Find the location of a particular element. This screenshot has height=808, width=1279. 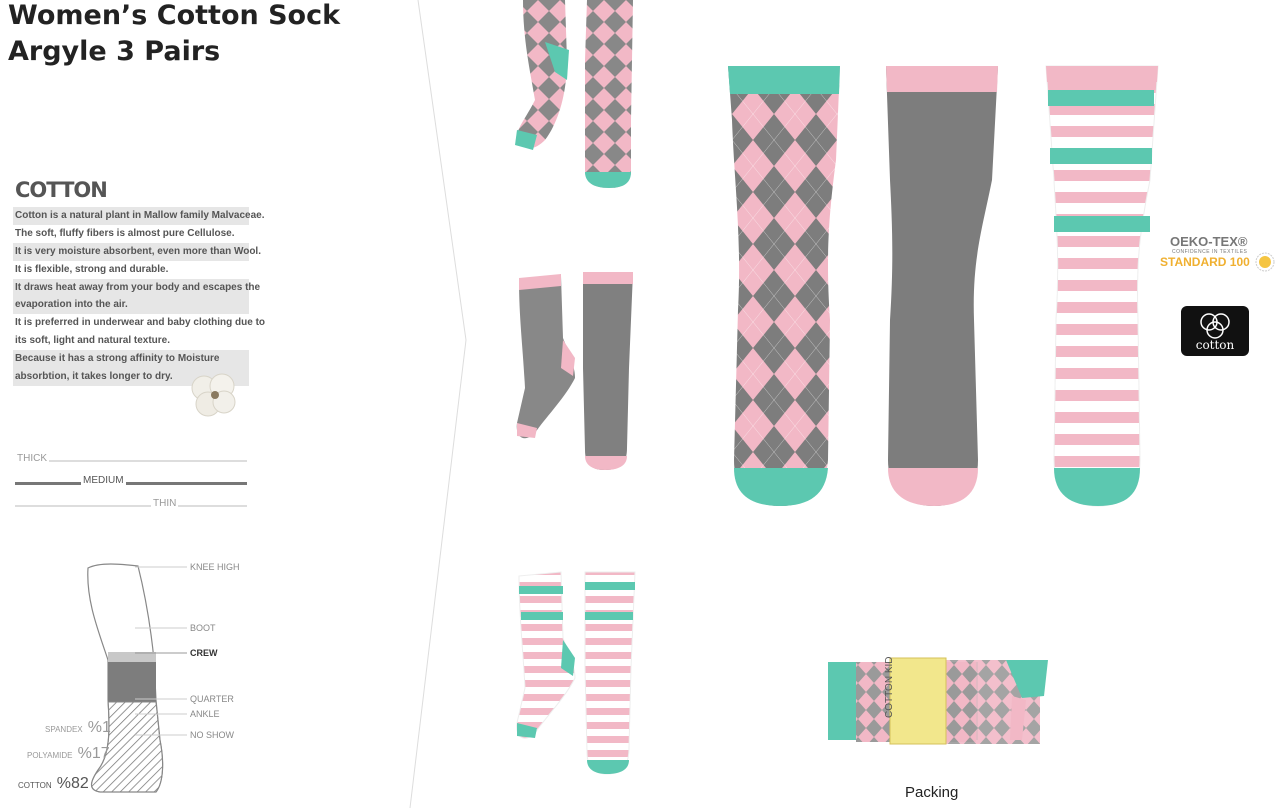

cotton-logo-text: cotton is located at coordinates (1215, 345).